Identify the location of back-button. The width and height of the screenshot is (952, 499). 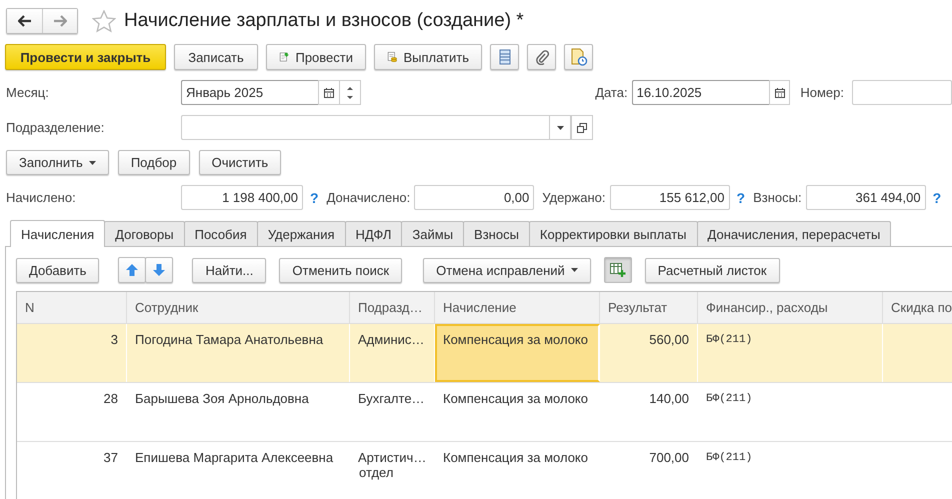
(24, 21).